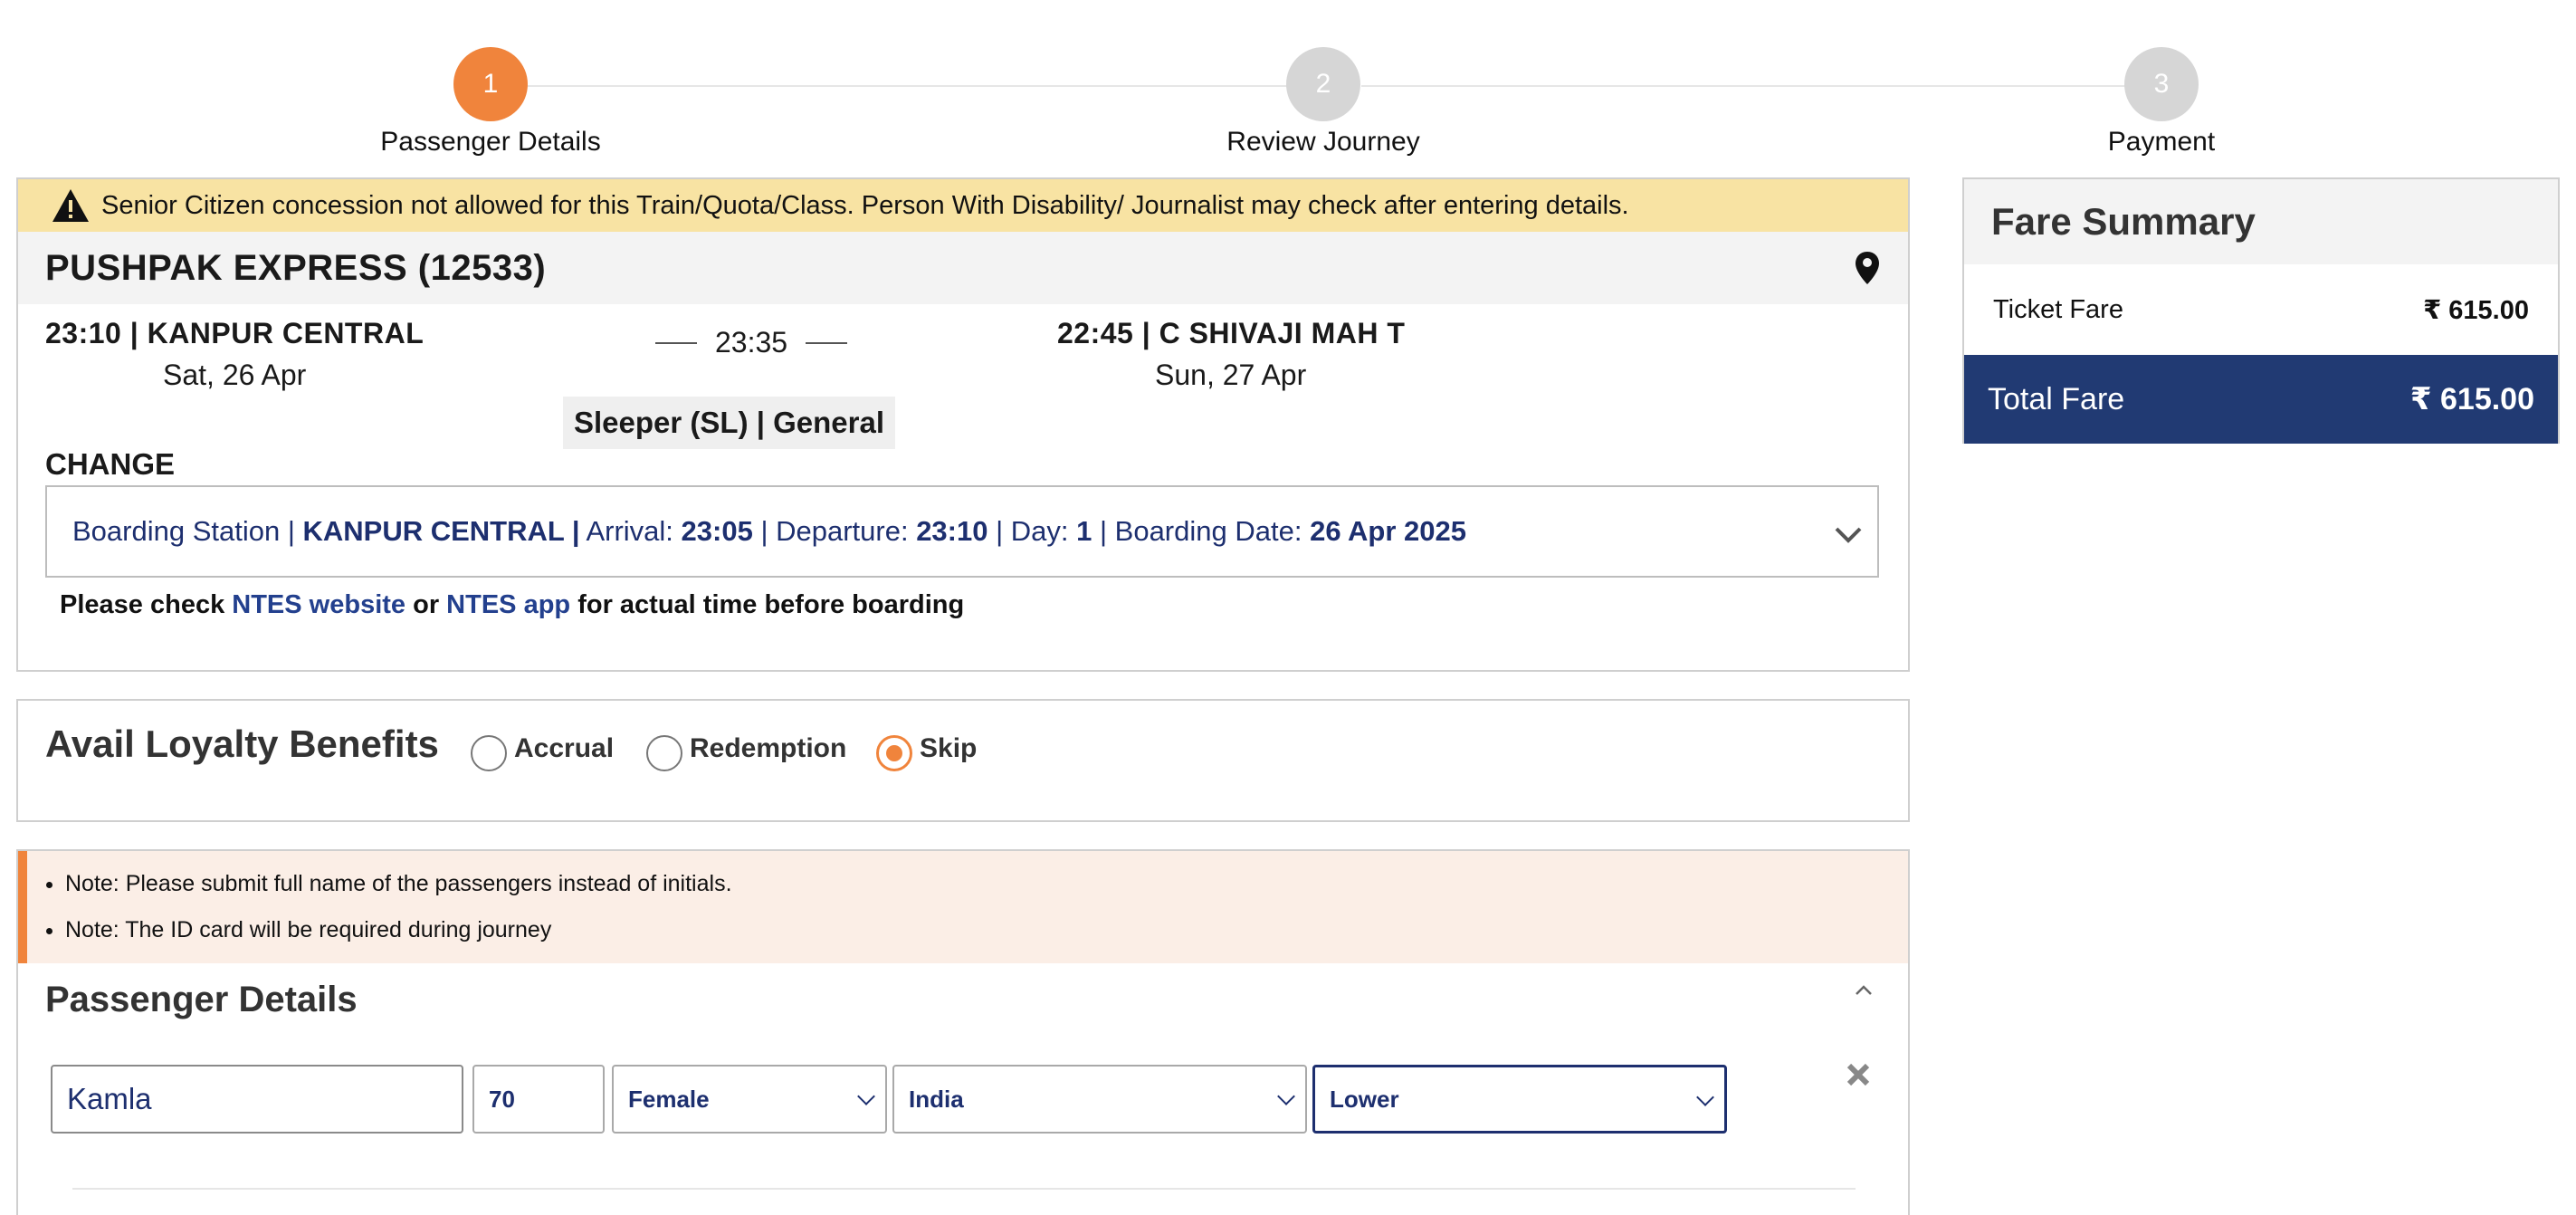 The height and width of the screenshot is (1215, 2576). What do you see at coordinates (1231, 375) in the screenshot?
I see `arrival-date: Sun, 27 Apr` at bounding box center [1231, 375].